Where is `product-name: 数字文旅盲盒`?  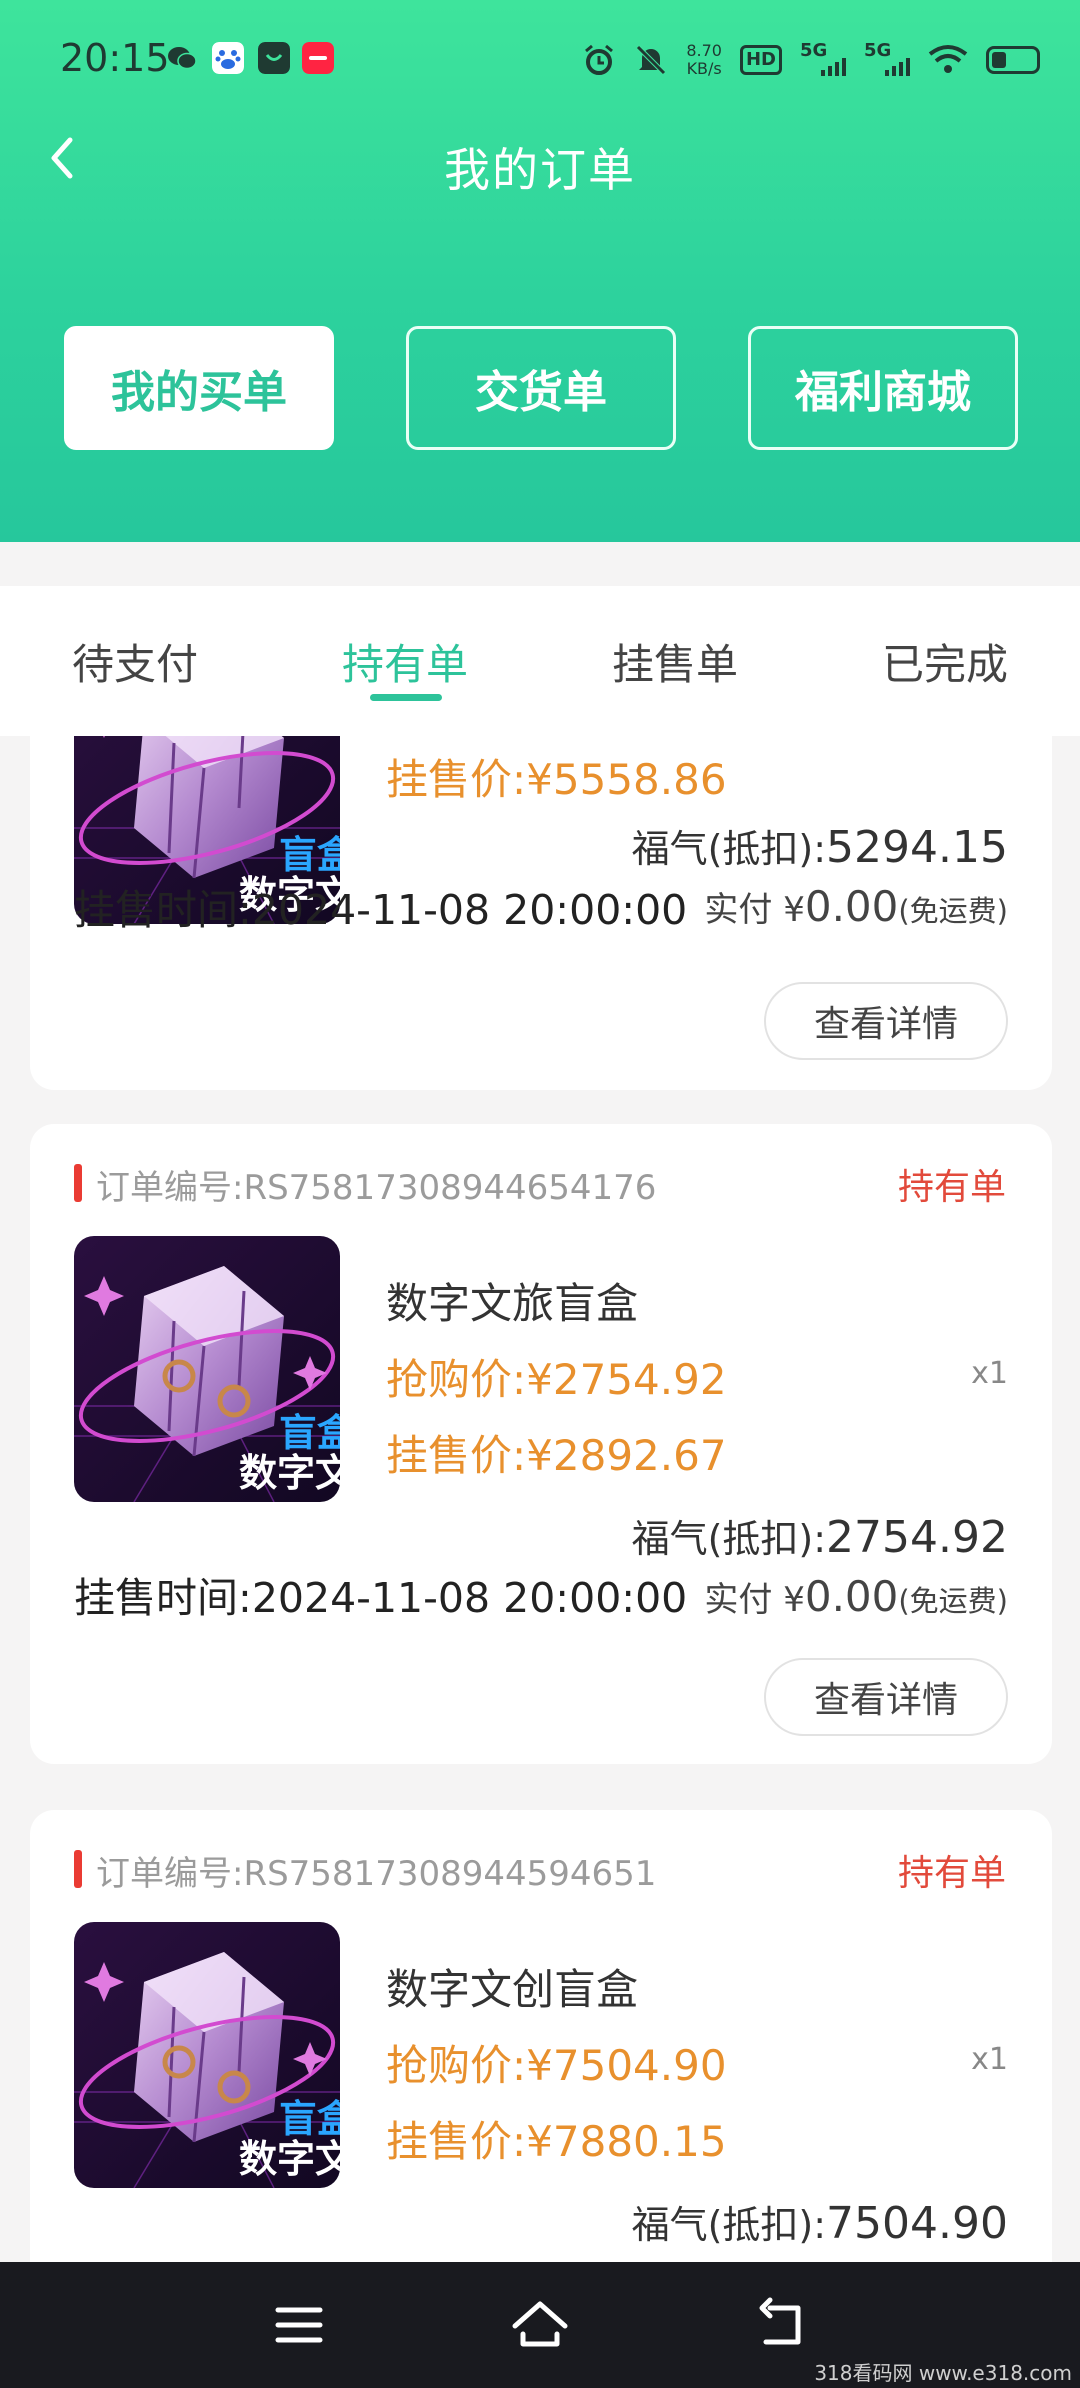
product-name: 数字文旅盲盒 is located at coordinates (512, 1300).